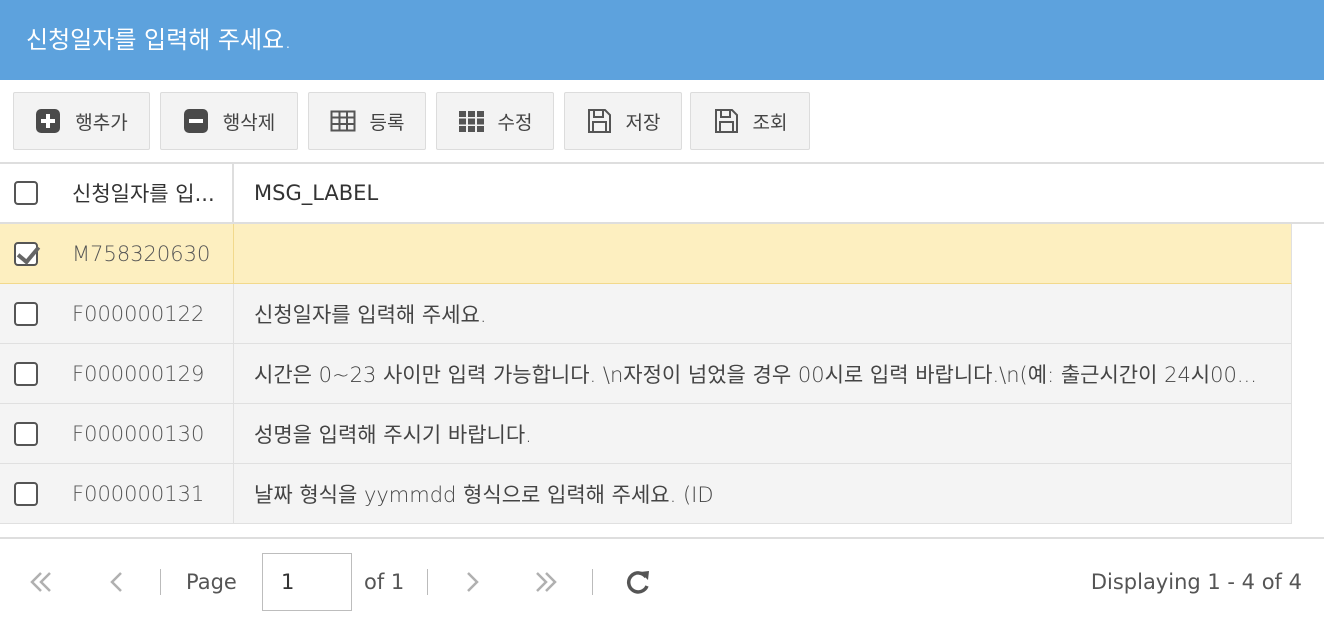 The width and height of the screenshot is (1324, 622). What do you see at coordinates (393, 434) in the screenshot?
I see `row-msg-text: 성명을 입력해 주시기 바랍니다.` at bounding box center [393, 434].